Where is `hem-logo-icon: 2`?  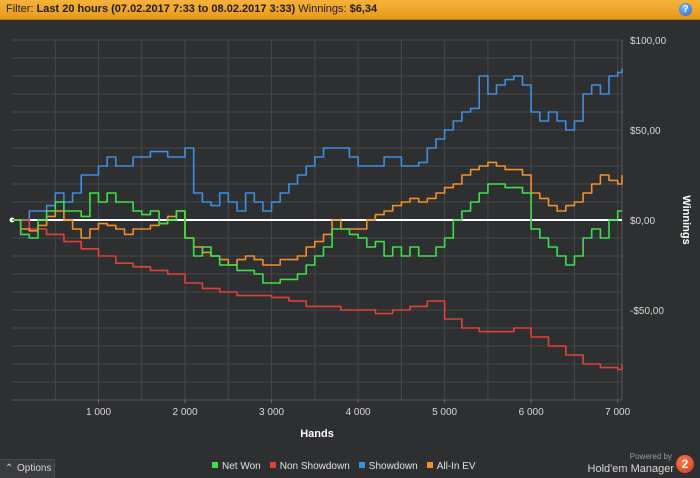
hem-logo-icon: 2 is located at coordinates (685, 464).